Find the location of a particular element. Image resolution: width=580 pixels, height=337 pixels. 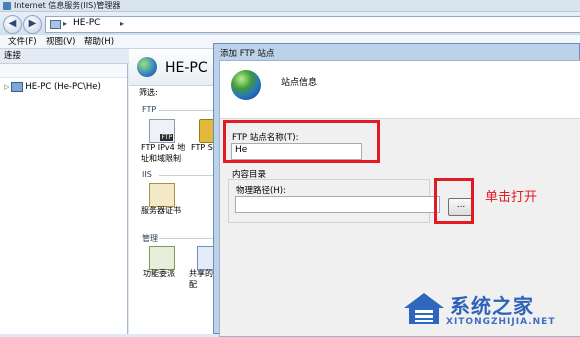

tree-node-he-pc: ▷ HE-PC (He-PC\He) is located at coordinates (52, 87).